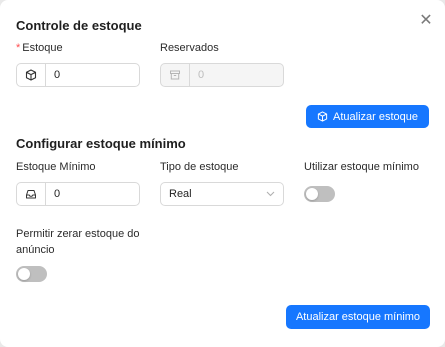 This screenshot has height=347, width=445. I want to click on update-stock-button: Atualizar estoque, so click(367, 116).